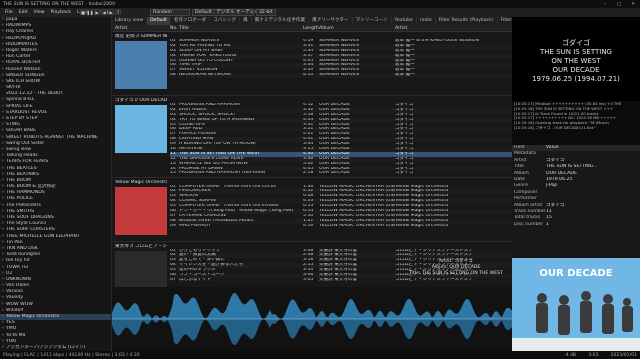 The width and height of the screenshot is (640, 359). I want to click on play-icon: ▶, so click(97, 12).